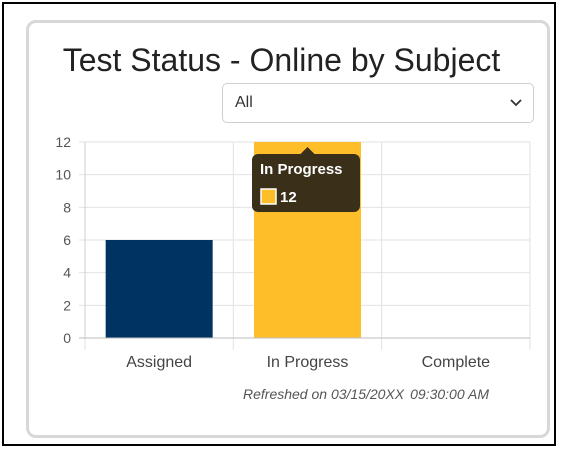 This screenshot has width=563, height=450. What do you see at coordinates (244, 102) in the screenshot?
I see `subject-filter-value: All` at bounding box center [244, 102].